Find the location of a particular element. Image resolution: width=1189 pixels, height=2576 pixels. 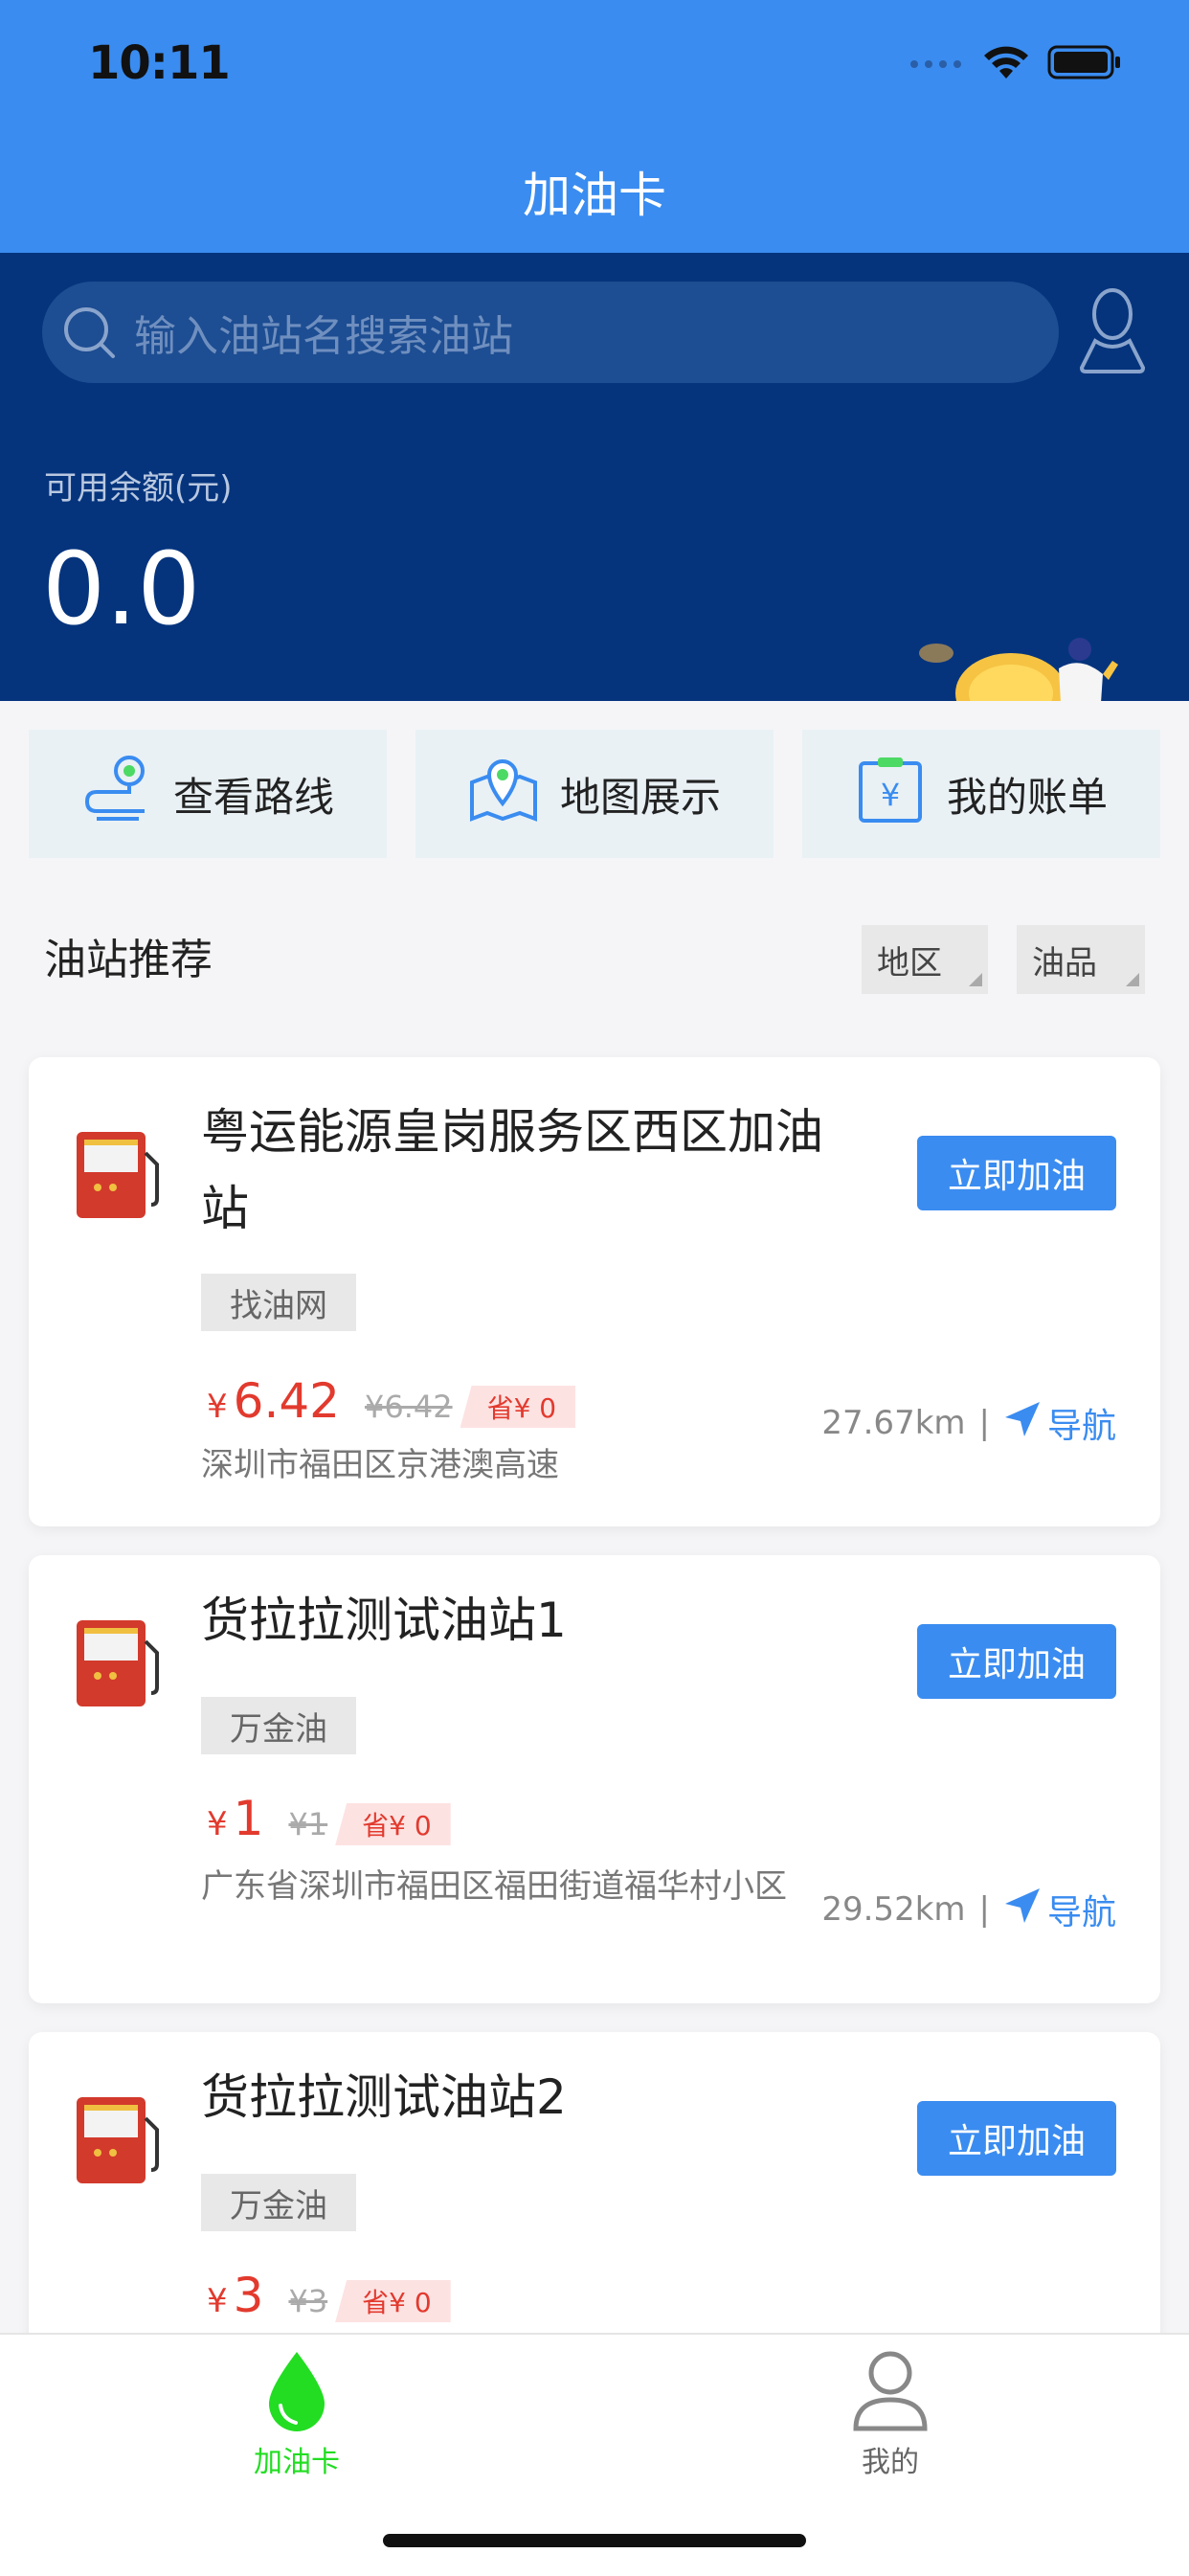

navigation-header: 10:11 加油卡 is located at coordinates (594, 126).